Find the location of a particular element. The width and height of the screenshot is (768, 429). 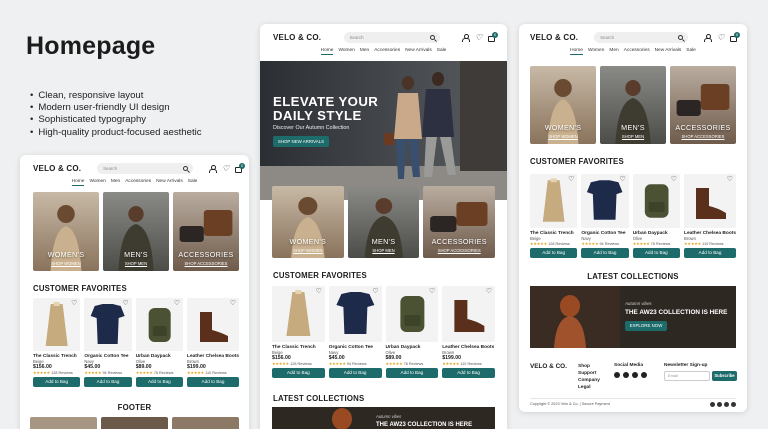

email-input: Email is located at coordinates (687, 376).